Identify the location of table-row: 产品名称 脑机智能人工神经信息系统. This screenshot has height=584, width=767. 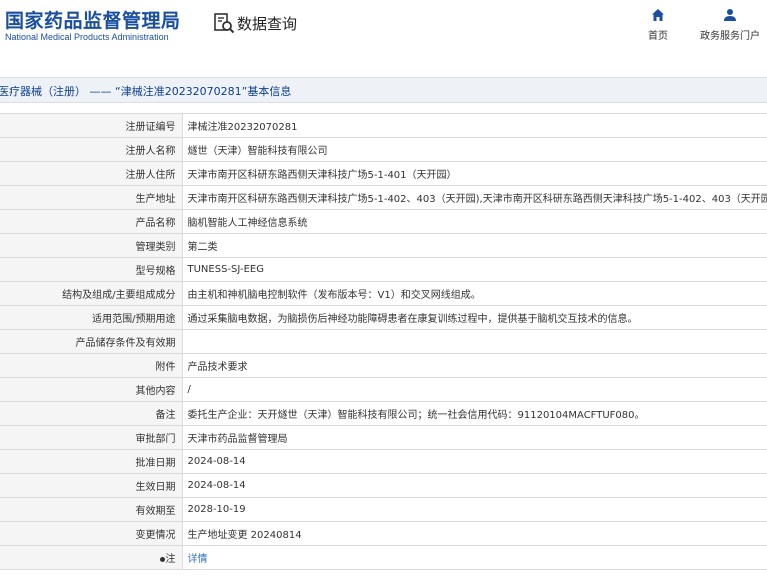
(383, 221).